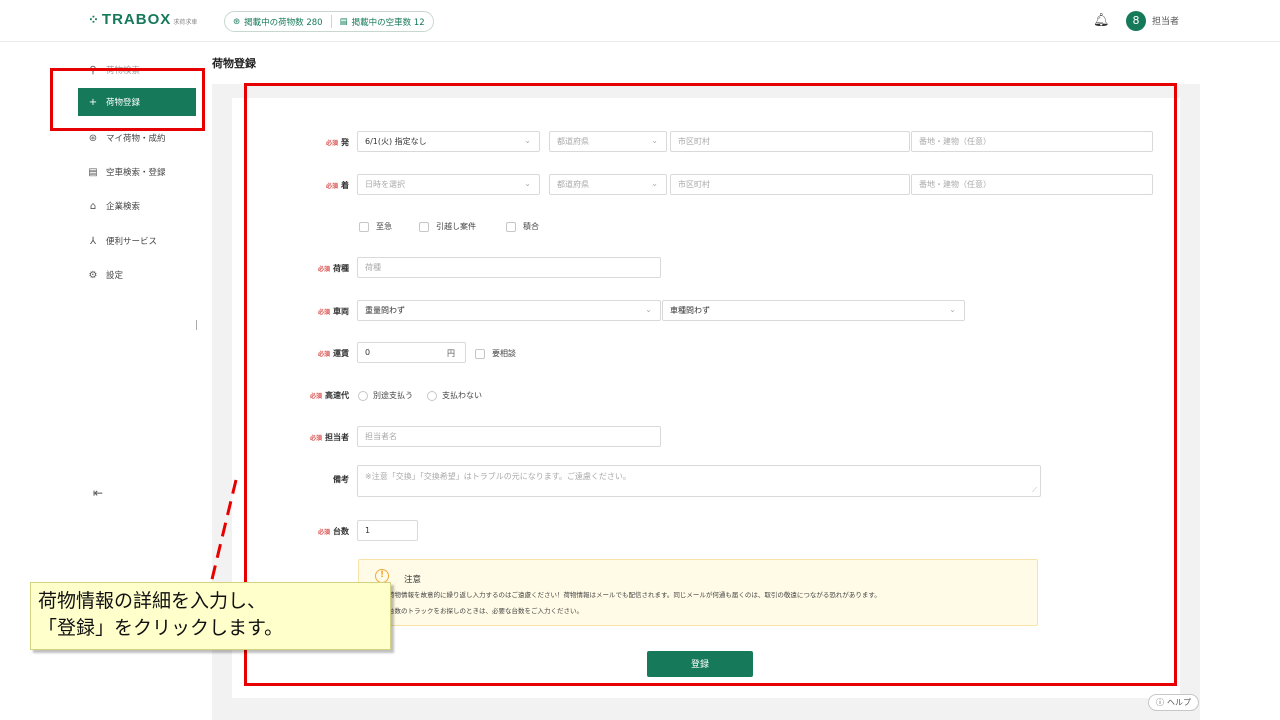  I want to click on trabox-logo: ⁘ TRABOX 求荷求車, so click(142, 19).